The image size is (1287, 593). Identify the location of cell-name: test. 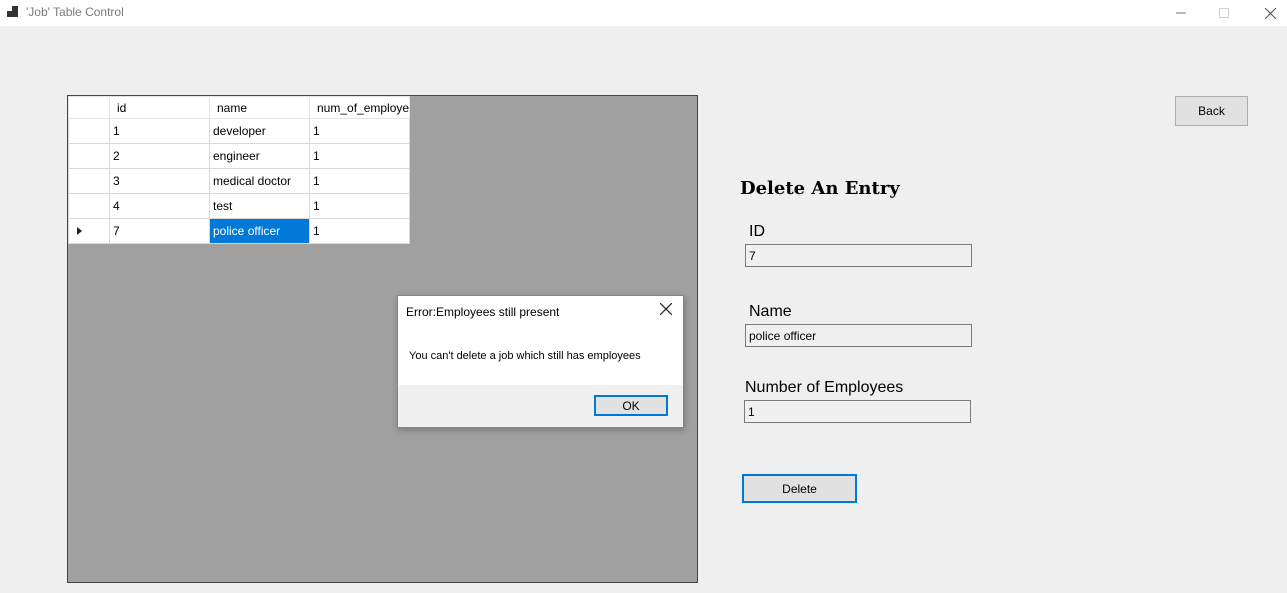
(259, 206).